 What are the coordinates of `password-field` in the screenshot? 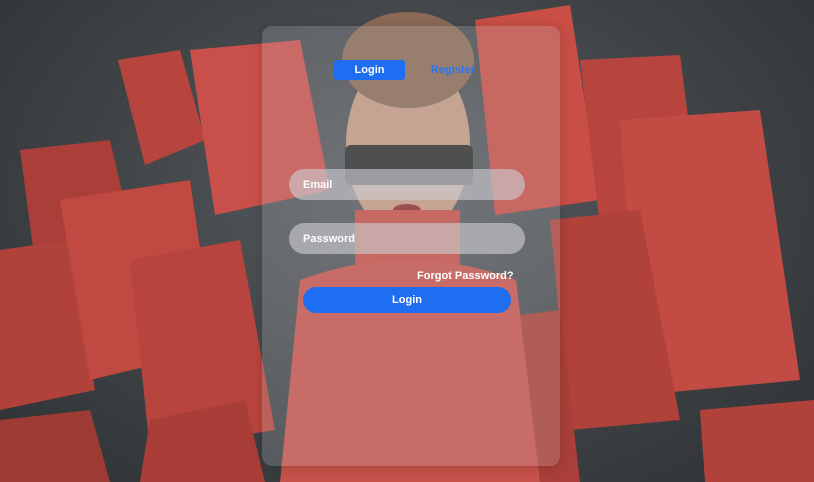 It's located at (407, 238).